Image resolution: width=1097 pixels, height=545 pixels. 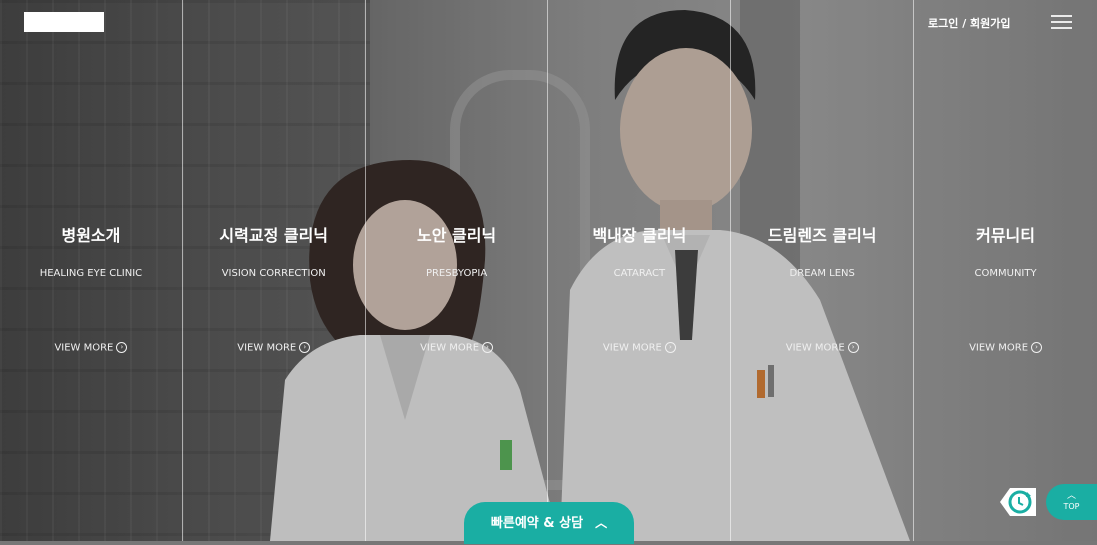 What do you see at coordinates (91, 235) in the screenshot?
I see `column-title: 병원소개` at bounding box center [91, 235].